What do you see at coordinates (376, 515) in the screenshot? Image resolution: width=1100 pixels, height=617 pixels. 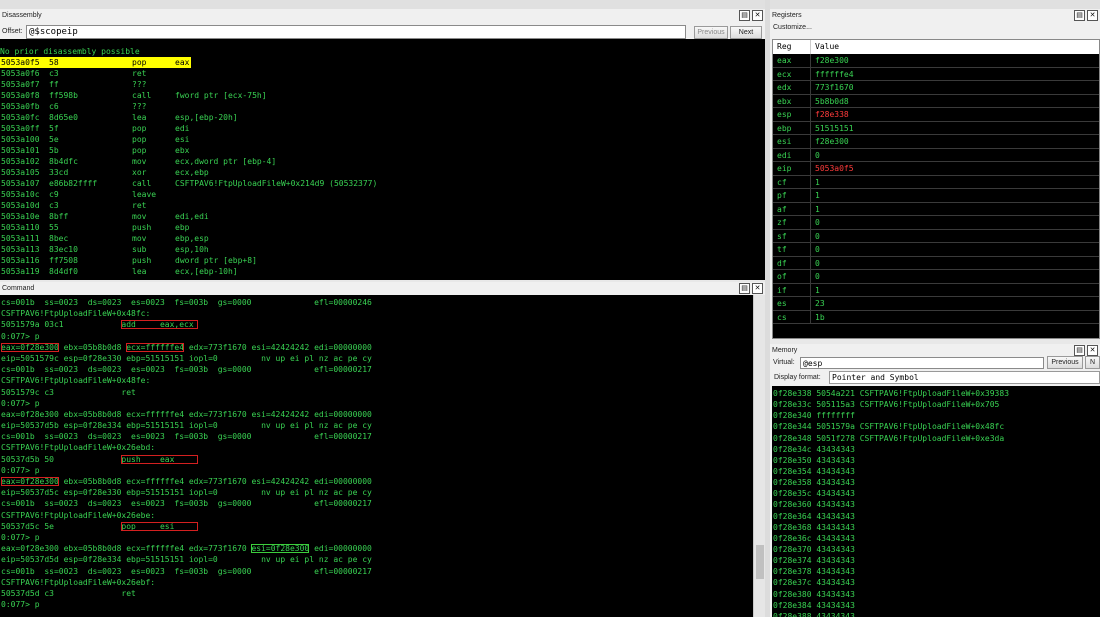 I see `command-output-line: CSFTPAV6!FtpUploadFileW+0x26ebe:` at bounding box center [376, 515].